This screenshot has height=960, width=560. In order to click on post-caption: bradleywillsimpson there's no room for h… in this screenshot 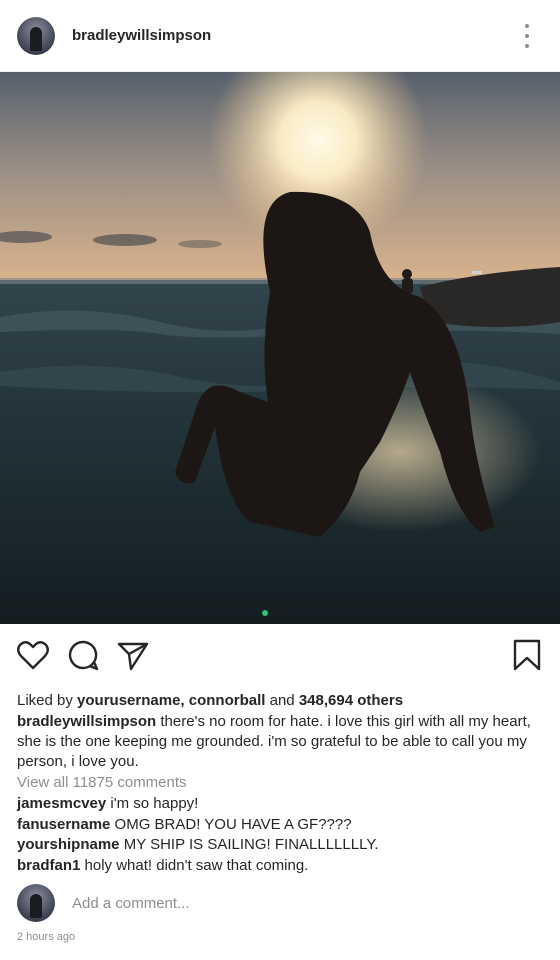, I will do `click(282, 742)`.